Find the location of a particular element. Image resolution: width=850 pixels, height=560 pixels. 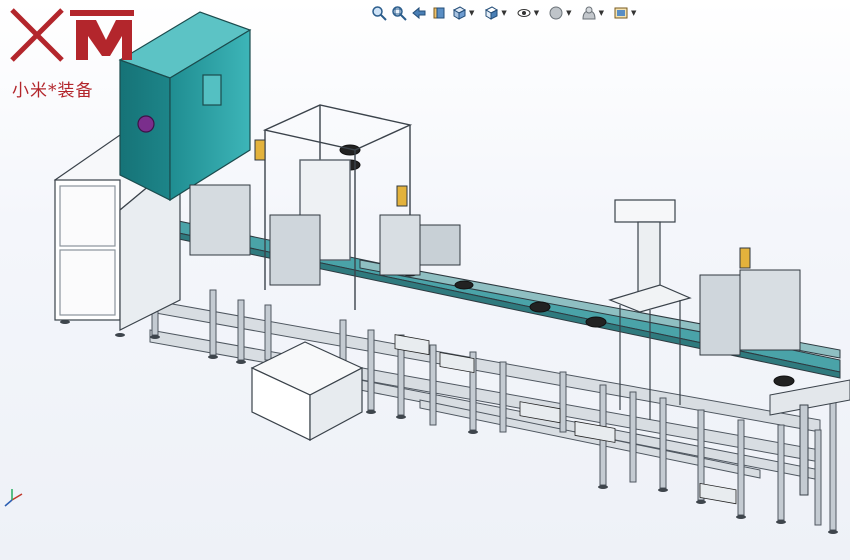

view-settings-dropdown-icon: ▼ is located at coordinates (633, 13).